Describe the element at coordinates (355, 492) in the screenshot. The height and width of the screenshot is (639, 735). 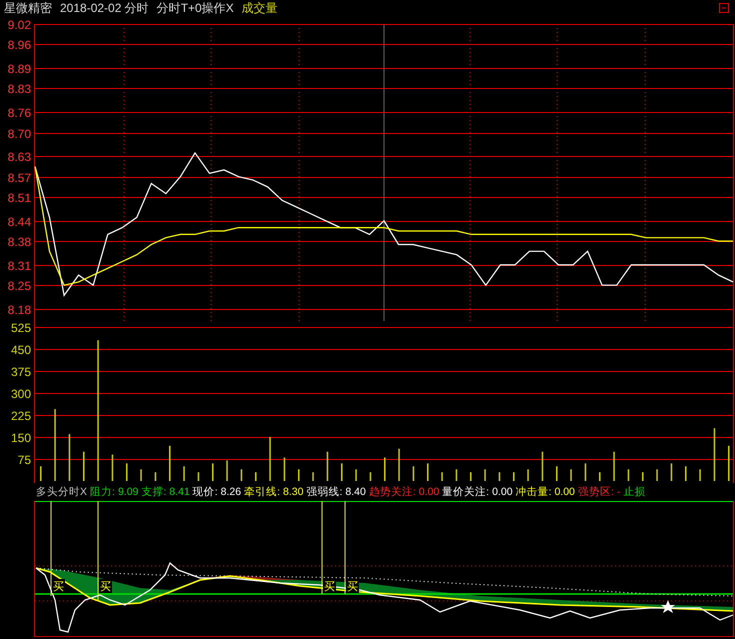
I see `indicator-value: 8.40` at that location.